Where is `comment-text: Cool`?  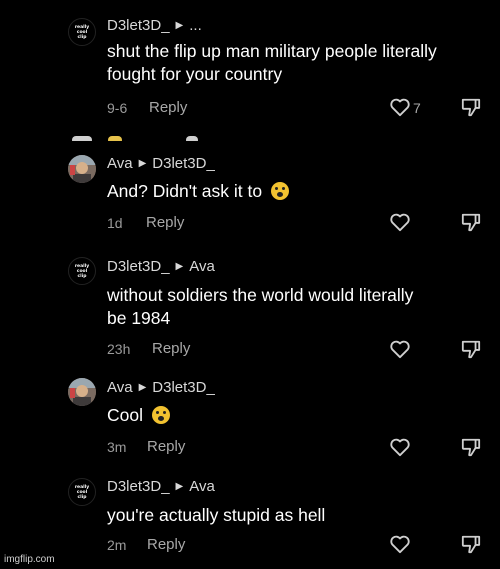 comment-text: Cool is located at coordinates (272, 415).